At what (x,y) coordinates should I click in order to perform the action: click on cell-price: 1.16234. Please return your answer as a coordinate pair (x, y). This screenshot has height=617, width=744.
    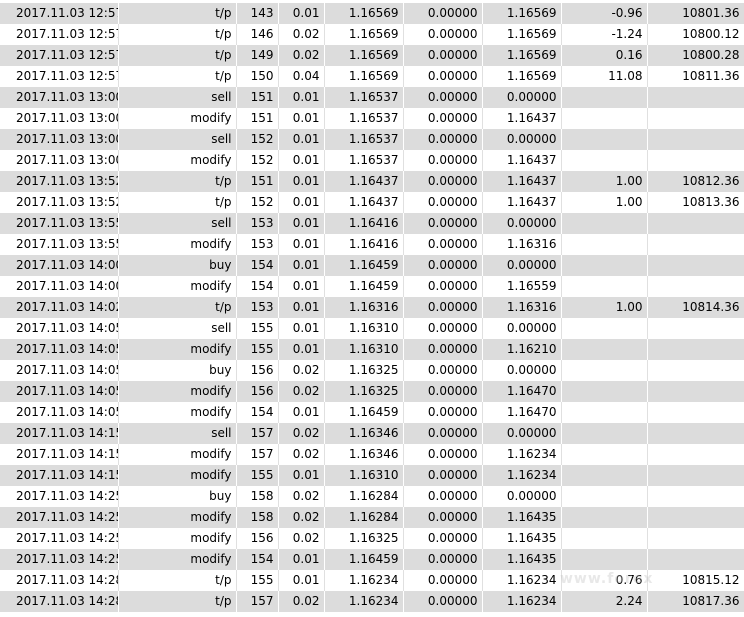
    Looking at the image, I should click on (364, 601).